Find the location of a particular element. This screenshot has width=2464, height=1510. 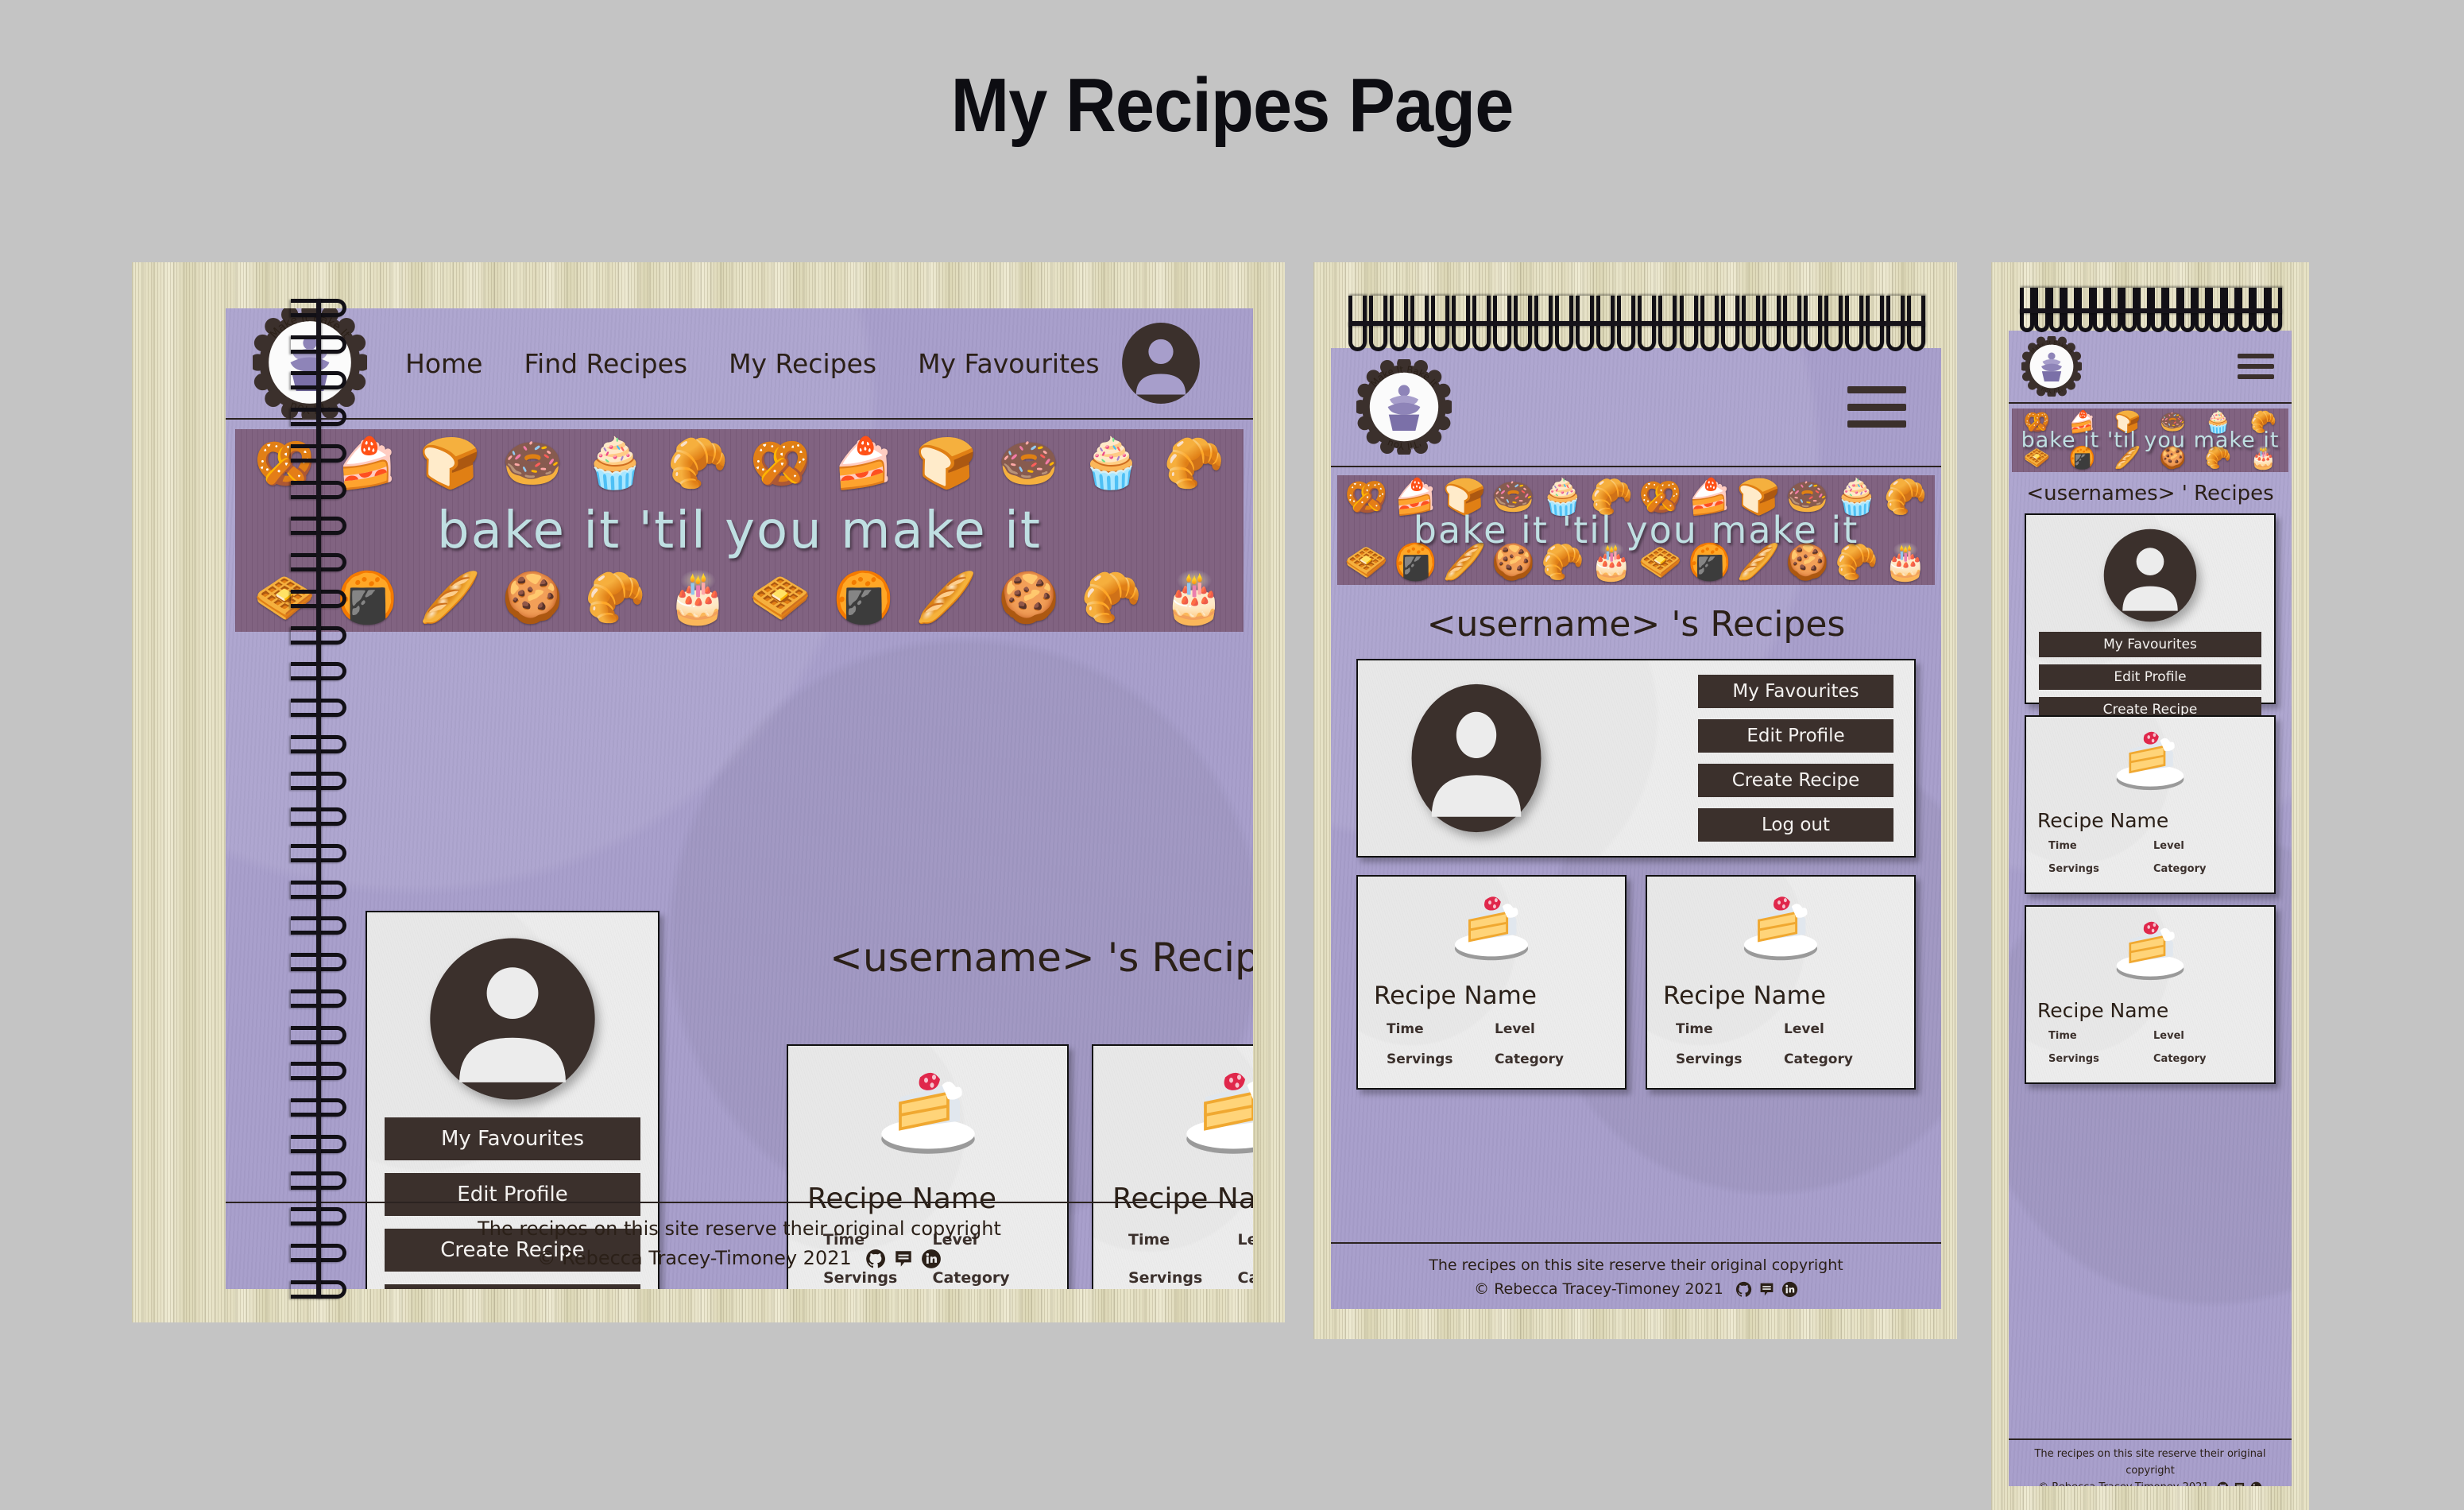

page-title: My Recipes Page is located at coordinates (1232, 106).